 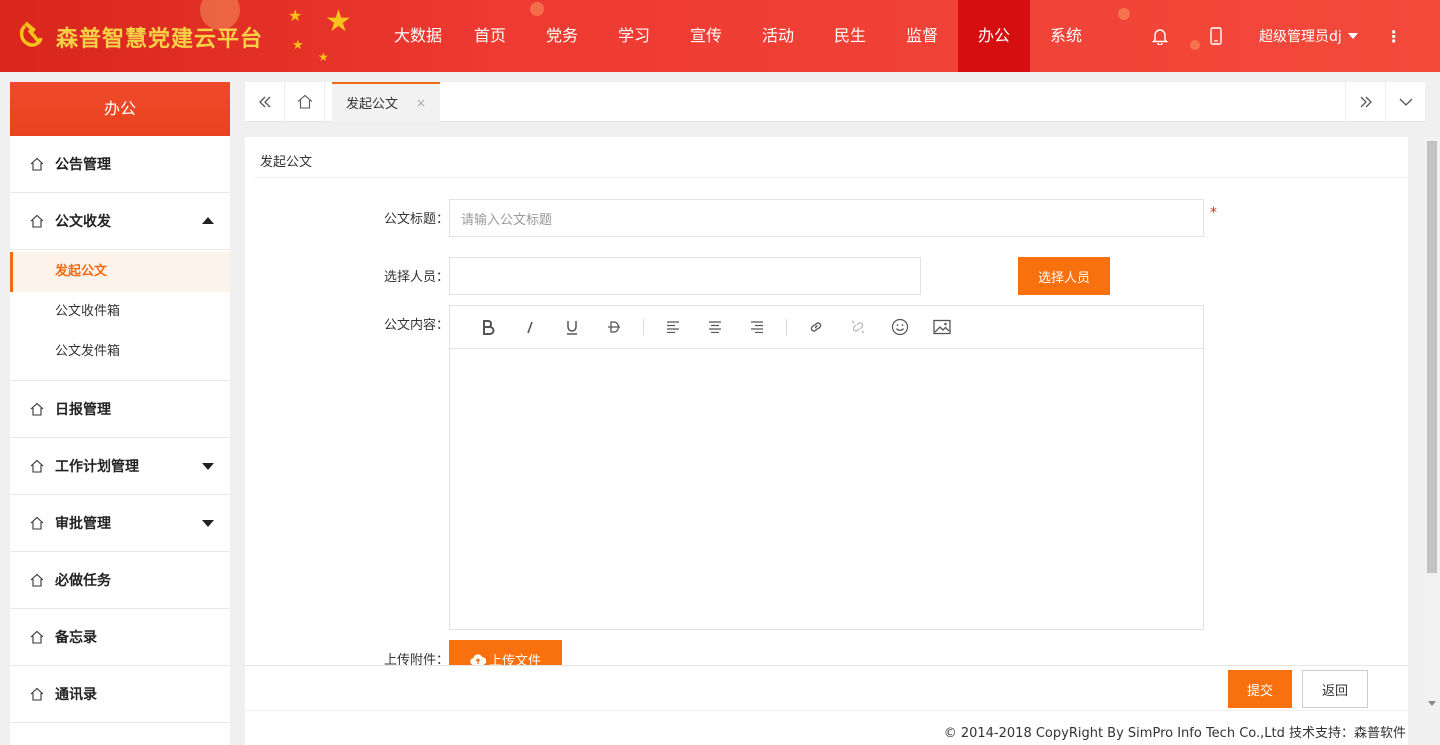 I want to click on submit-button: 提交, so click(x=1260, y=689).